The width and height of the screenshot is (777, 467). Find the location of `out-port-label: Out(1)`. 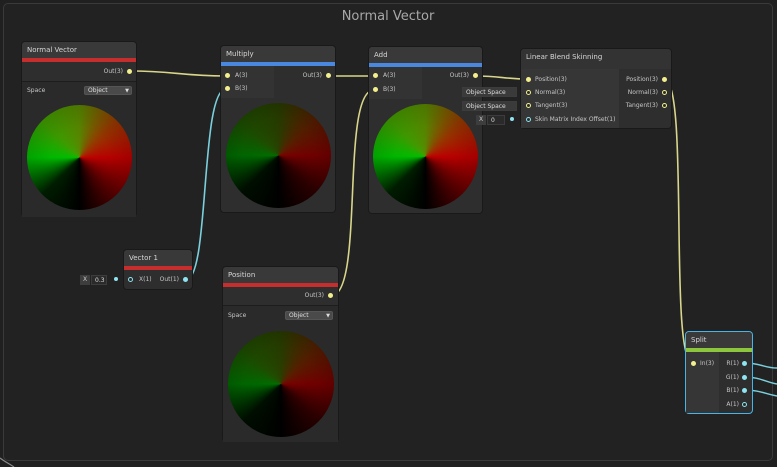

out-port-label: Out(1) is located at coordinates (169, 279).